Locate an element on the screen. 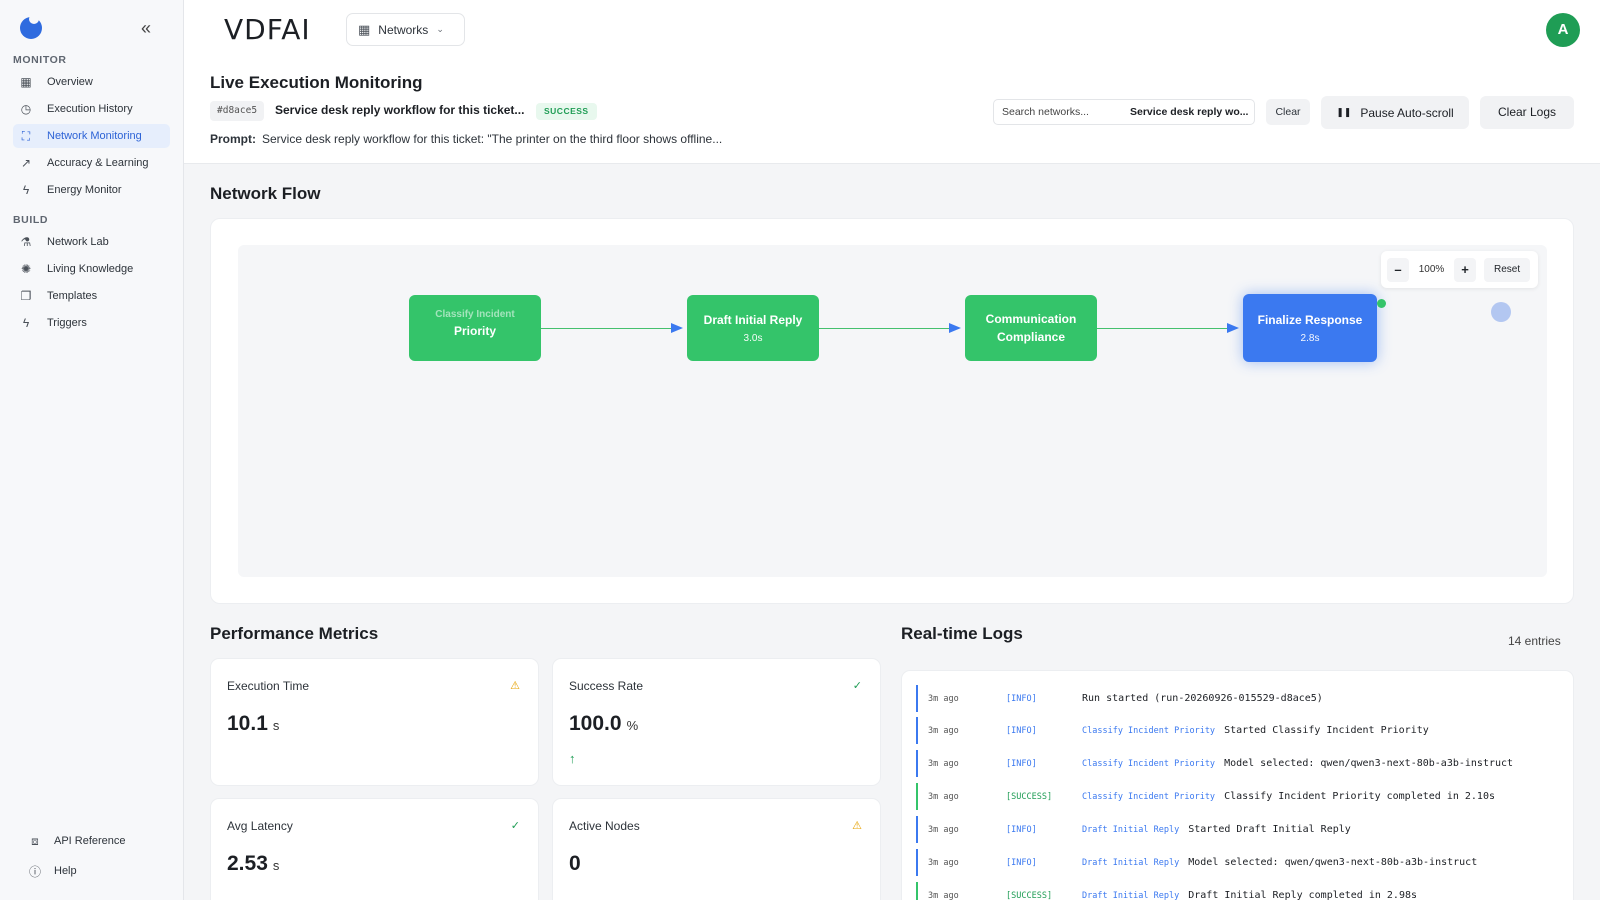 The height and width of the screenshot is (900, 1600). footer-item-api-reference: ⧈ API Reference is located at coordinates (76, 841).